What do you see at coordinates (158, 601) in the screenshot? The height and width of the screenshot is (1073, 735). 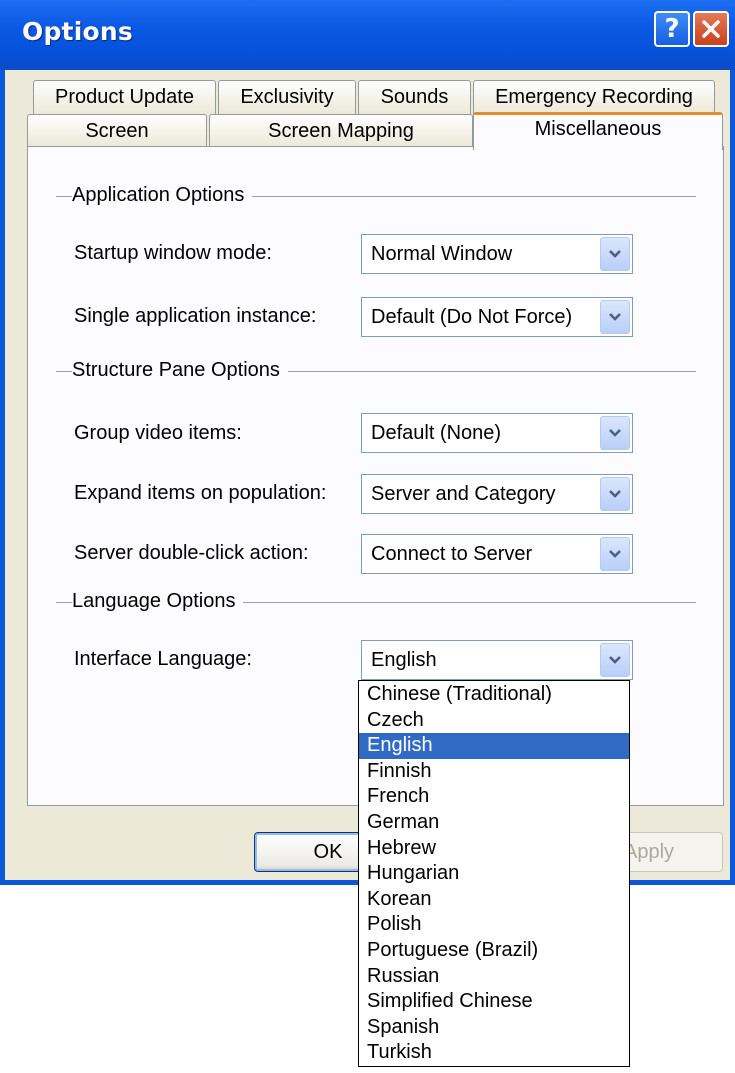 I see `group-title: Language Options` at bounding box center [158, 601].